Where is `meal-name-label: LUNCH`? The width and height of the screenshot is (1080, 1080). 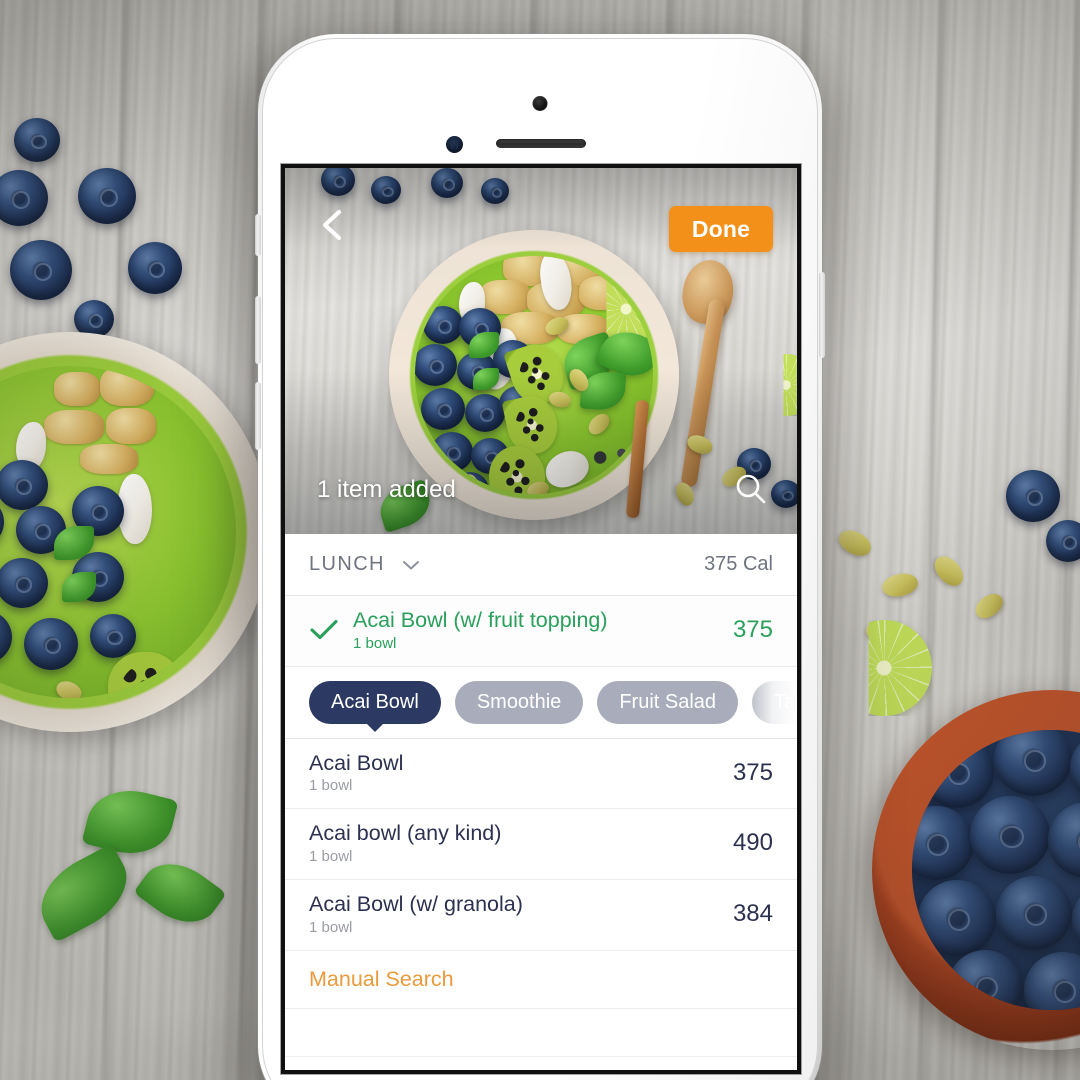 meal-name-label: LUNCH is located at coordinates (347, 564).